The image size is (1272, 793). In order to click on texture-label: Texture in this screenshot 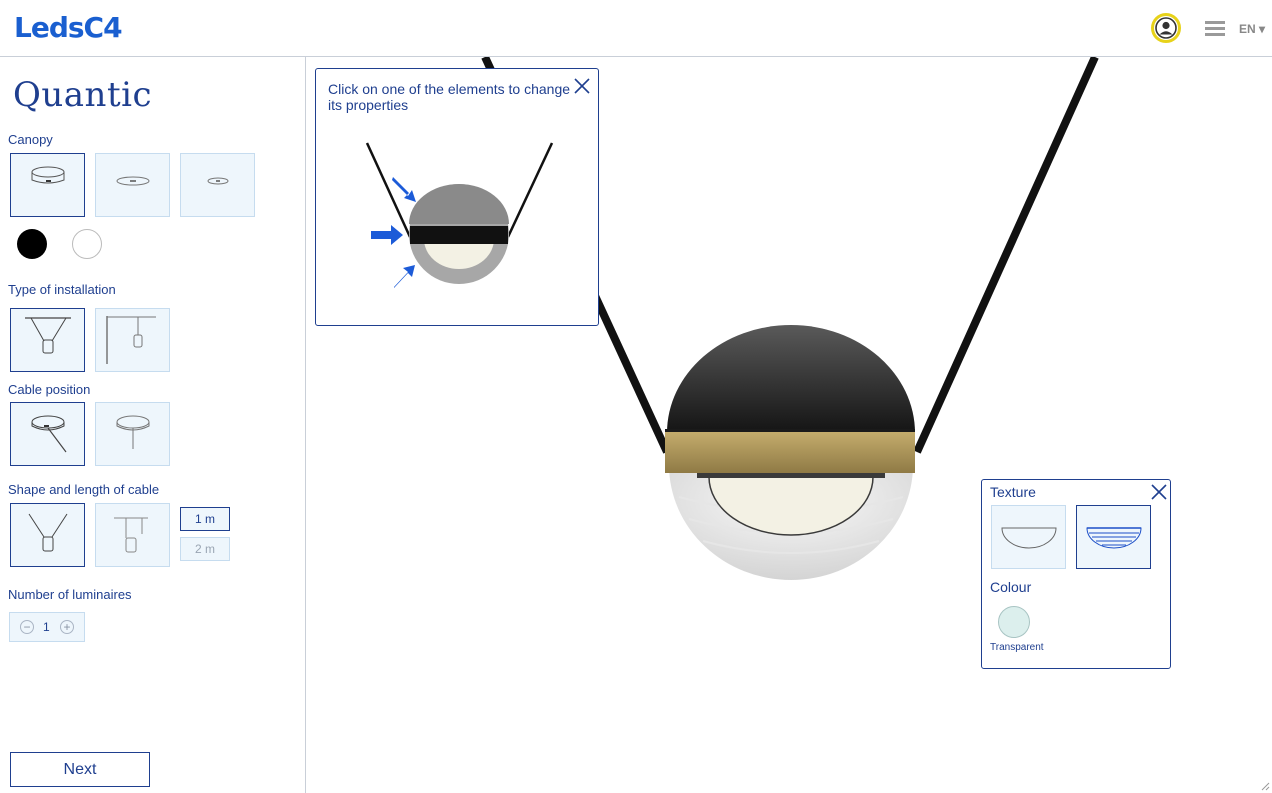, I will do `click(1013, 492)`.